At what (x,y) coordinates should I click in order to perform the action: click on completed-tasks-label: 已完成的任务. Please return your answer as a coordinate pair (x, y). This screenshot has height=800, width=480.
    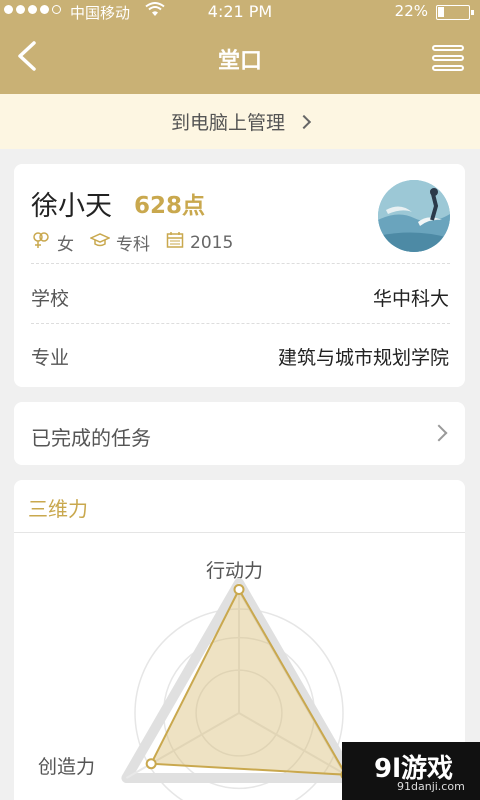
    Looking at the image, I should click on (91, 438).